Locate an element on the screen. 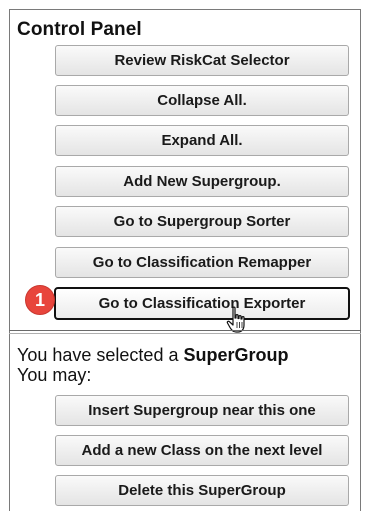 Image resolution: width=366 pixels, height=511 pixels. classification-exporter-button: Go to Classification Exporter is located at coordinates (202, 303).